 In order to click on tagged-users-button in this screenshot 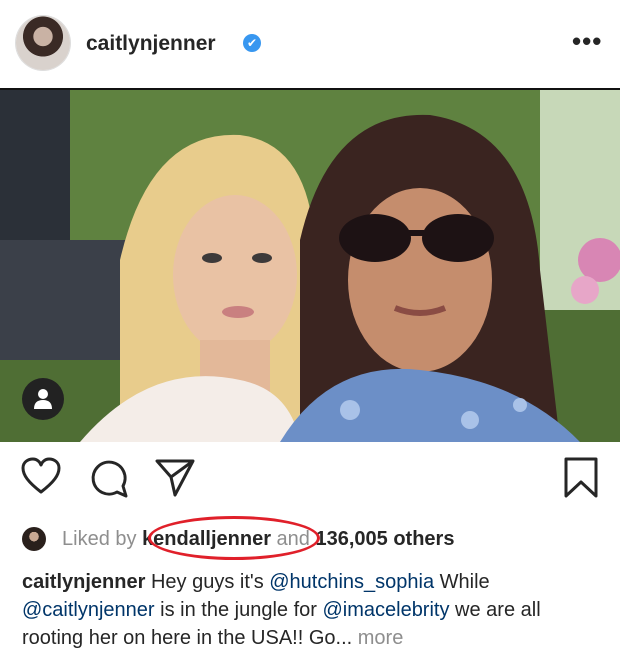, I will do `click(43, 399)`.